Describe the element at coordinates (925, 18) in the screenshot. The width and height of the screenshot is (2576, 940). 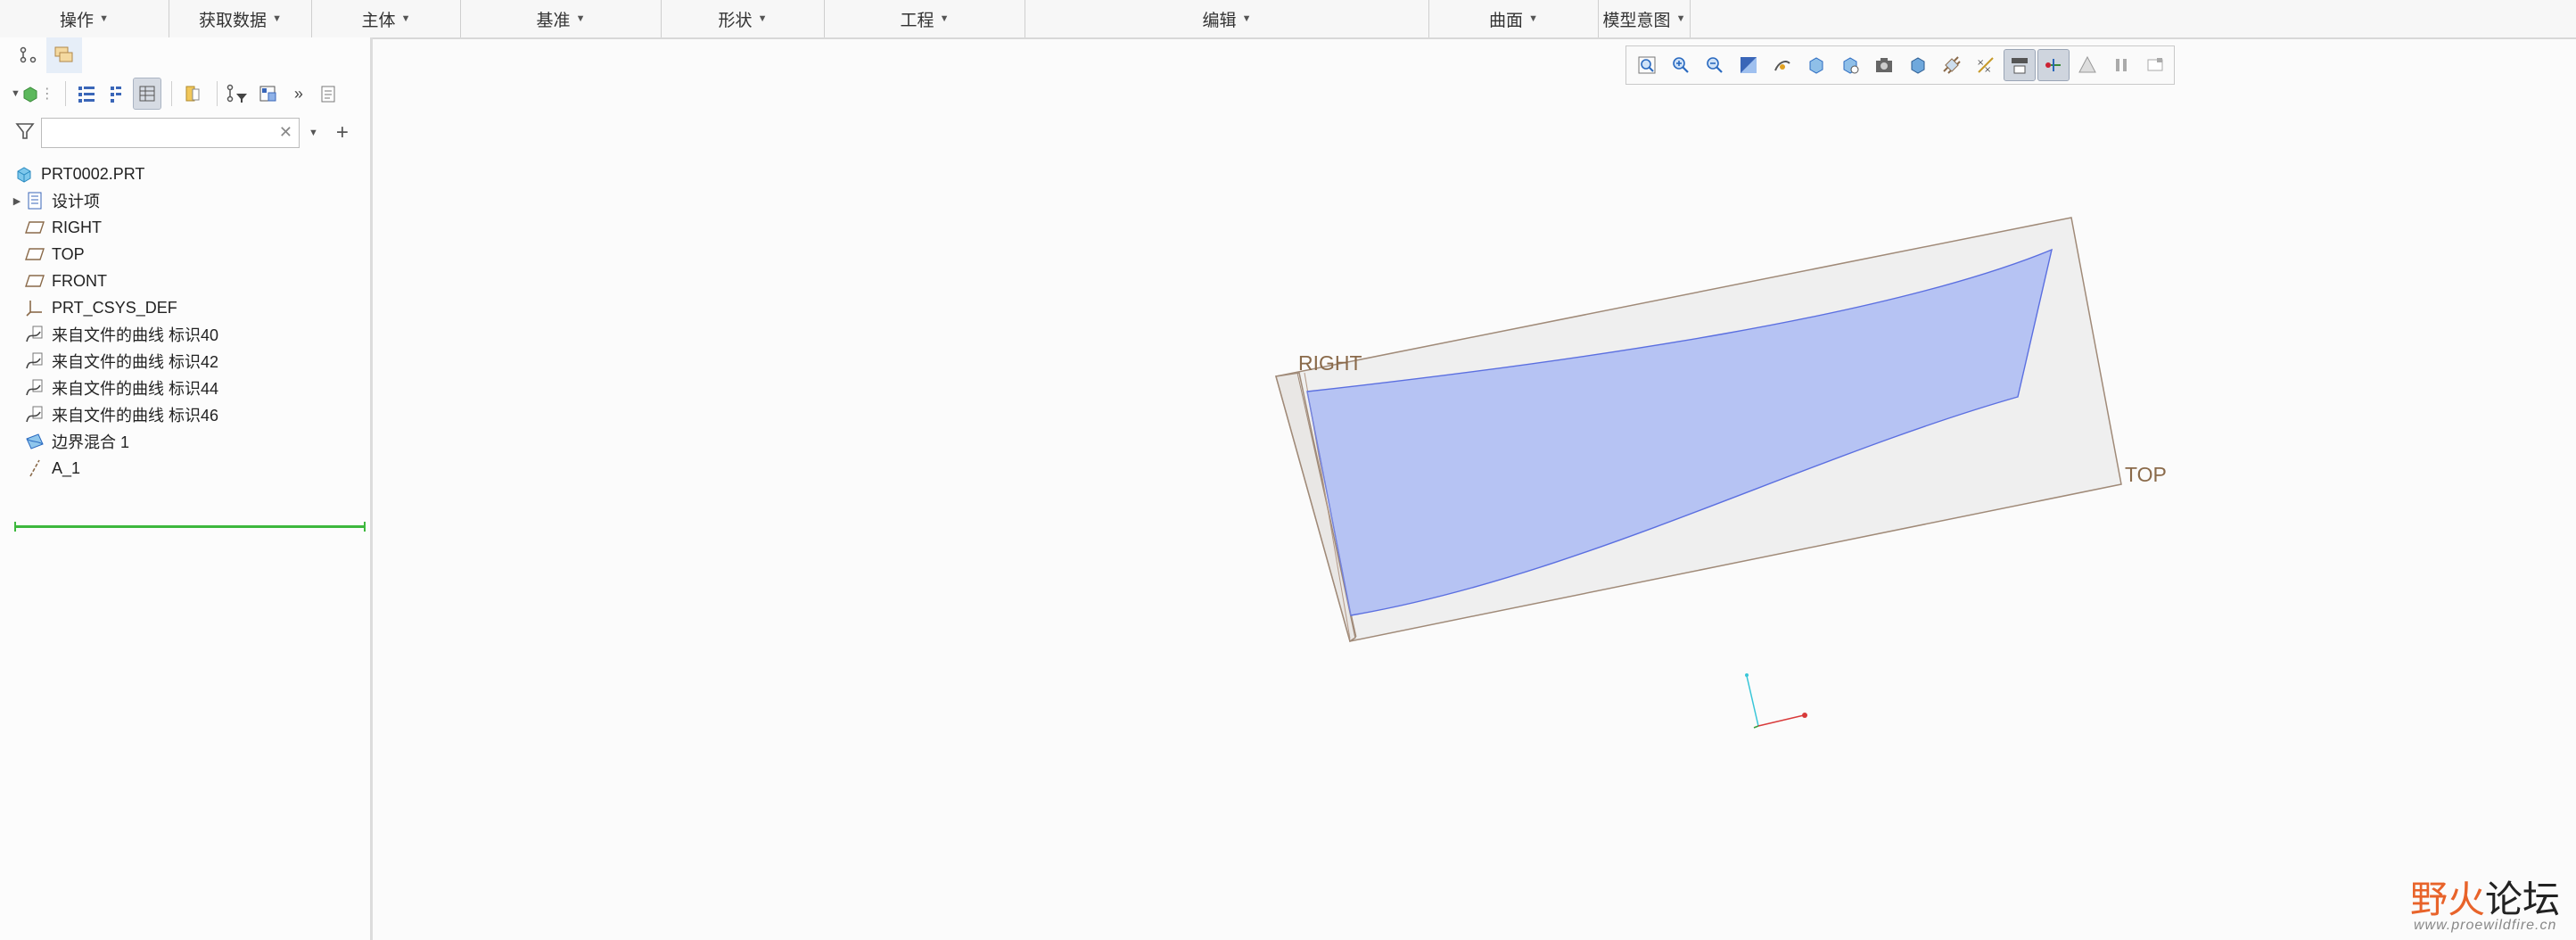
I see `ribbon-group-engineering: 工程 ▼` at that location.